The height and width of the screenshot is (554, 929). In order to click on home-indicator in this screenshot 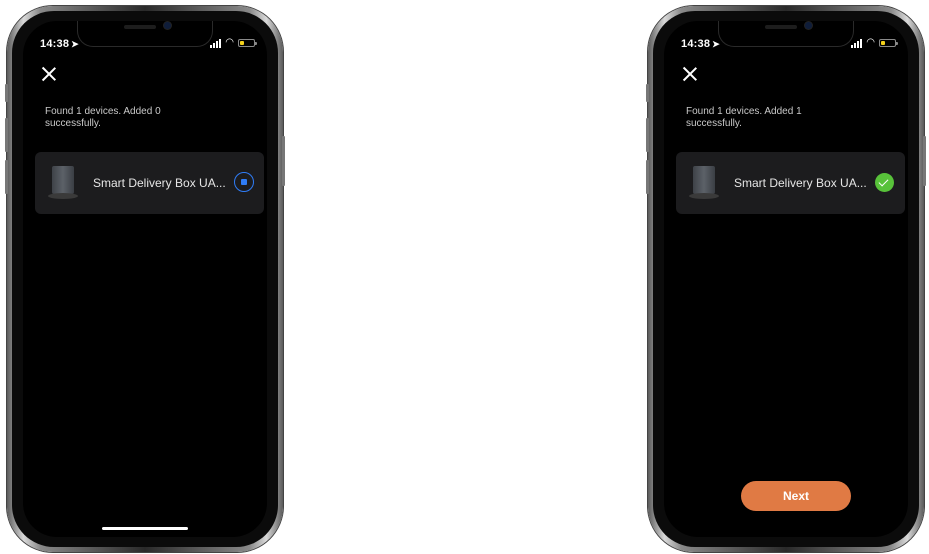, I will do `click(145, 528)`.